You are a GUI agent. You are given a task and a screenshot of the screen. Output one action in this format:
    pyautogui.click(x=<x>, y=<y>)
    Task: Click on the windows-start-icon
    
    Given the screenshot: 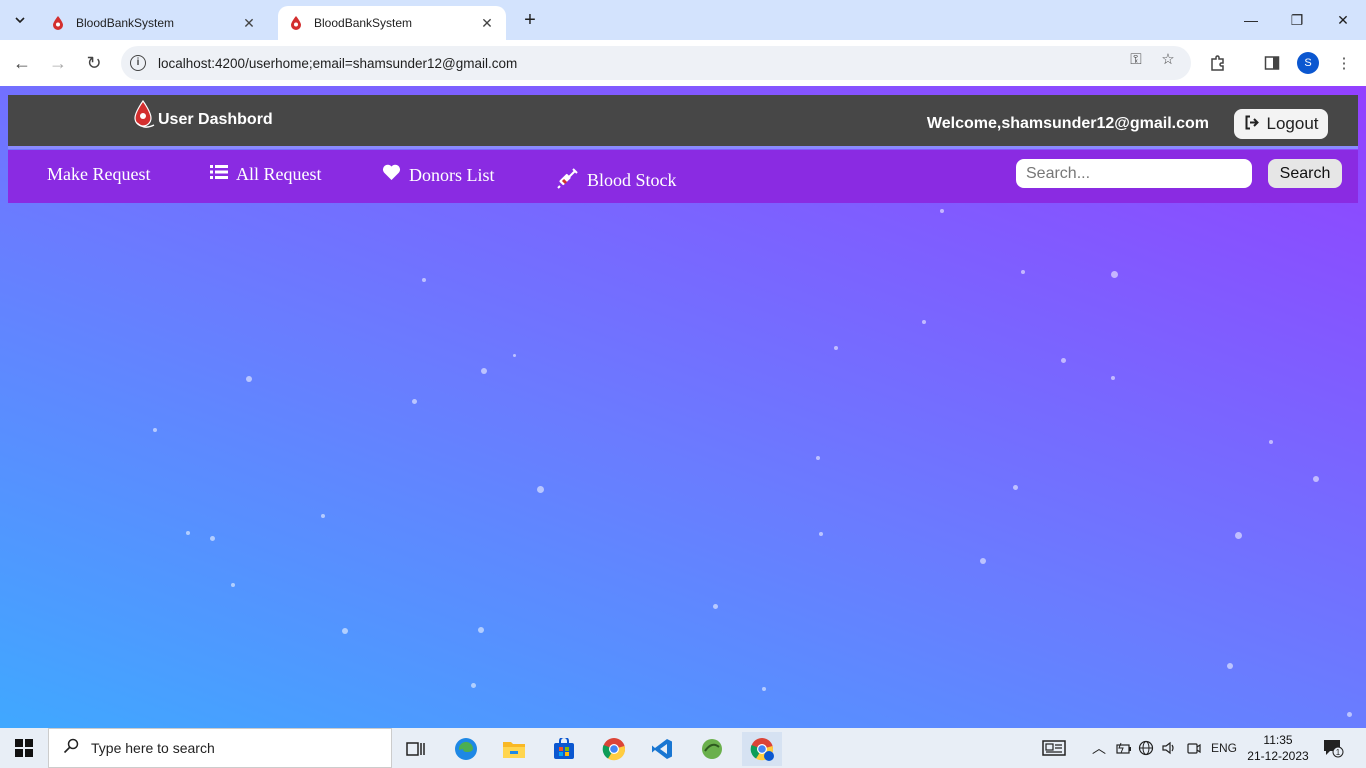 What is the action you would take?
    pyautogui.click(x=24, y=748)
    